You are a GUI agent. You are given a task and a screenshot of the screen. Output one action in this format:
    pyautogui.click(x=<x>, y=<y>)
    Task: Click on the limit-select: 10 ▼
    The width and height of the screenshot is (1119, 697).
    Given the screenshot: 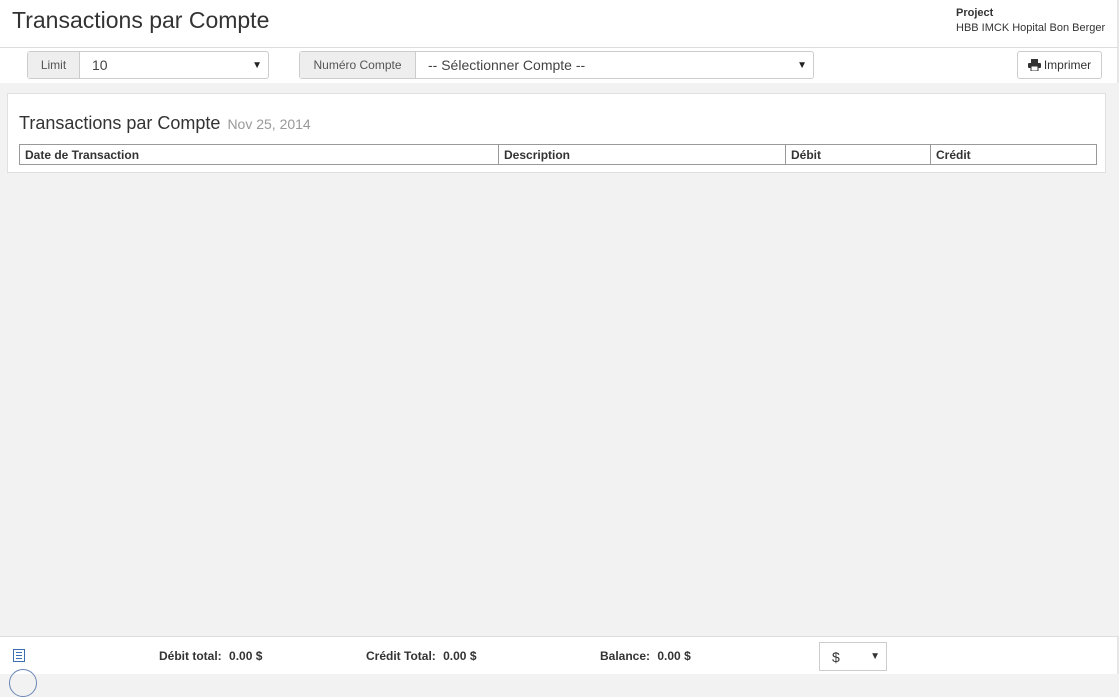 What is the action you would take?
    pyautogui.click(x=174, y=65)
    